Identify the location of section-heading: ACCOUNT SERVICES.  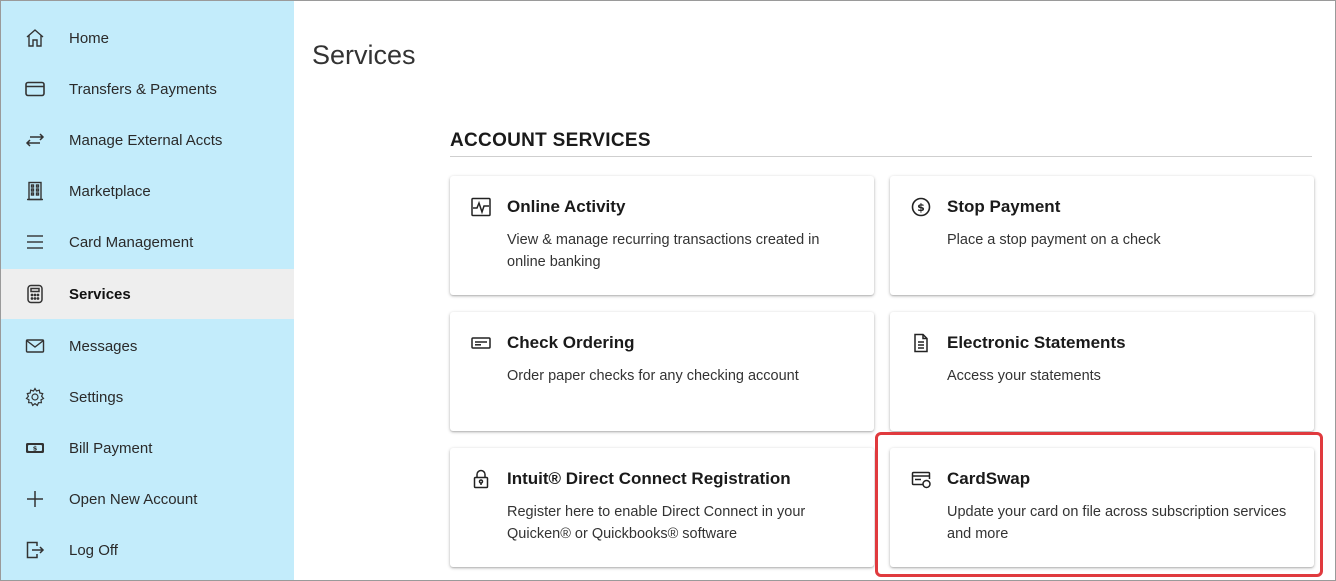
(550, 140).